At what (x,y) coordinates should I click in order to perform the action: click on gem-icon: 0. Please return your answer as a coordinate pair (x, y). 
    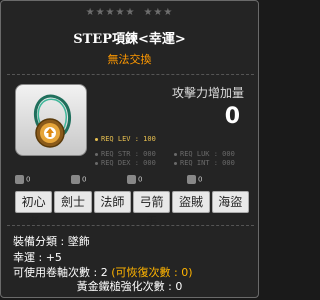
    Looking at the image, I should click on (194, 179).